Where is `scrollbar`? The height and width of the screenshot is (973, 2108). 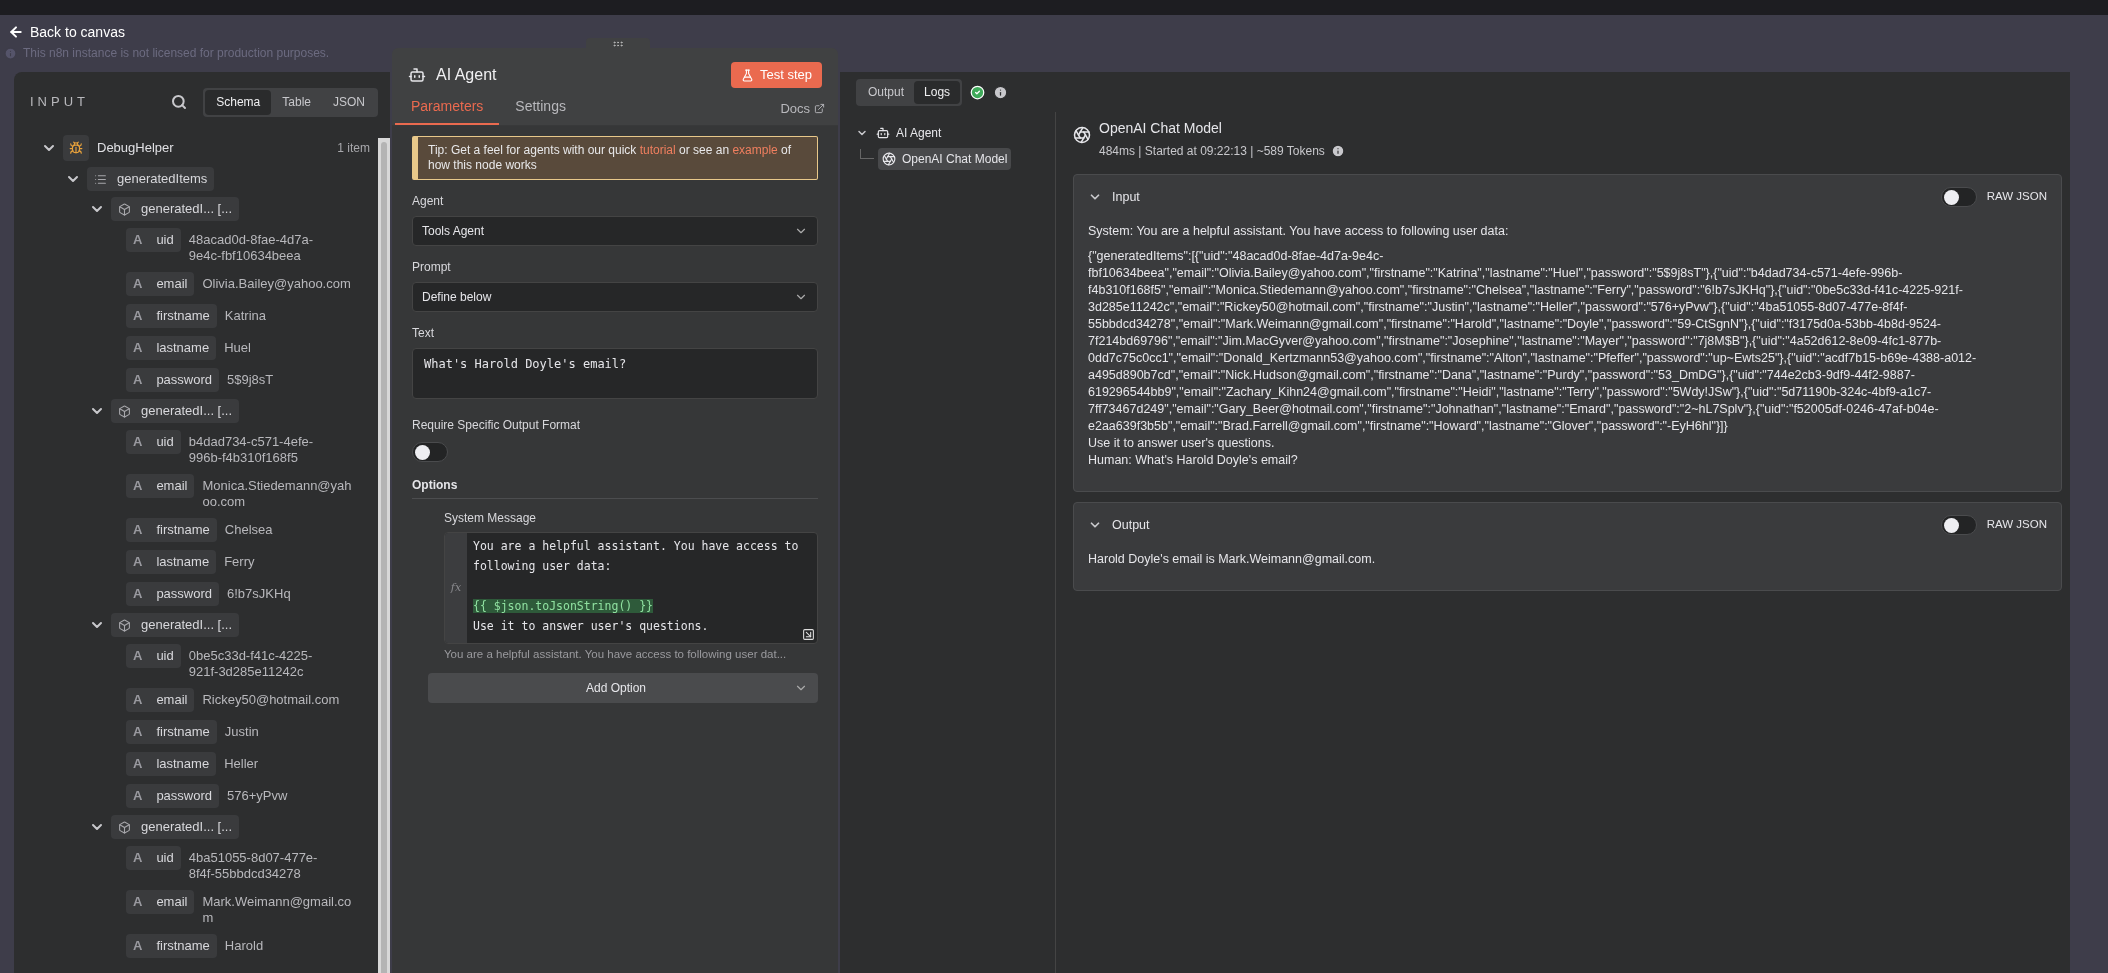
scrollbar is located at coordinates (384, 555).